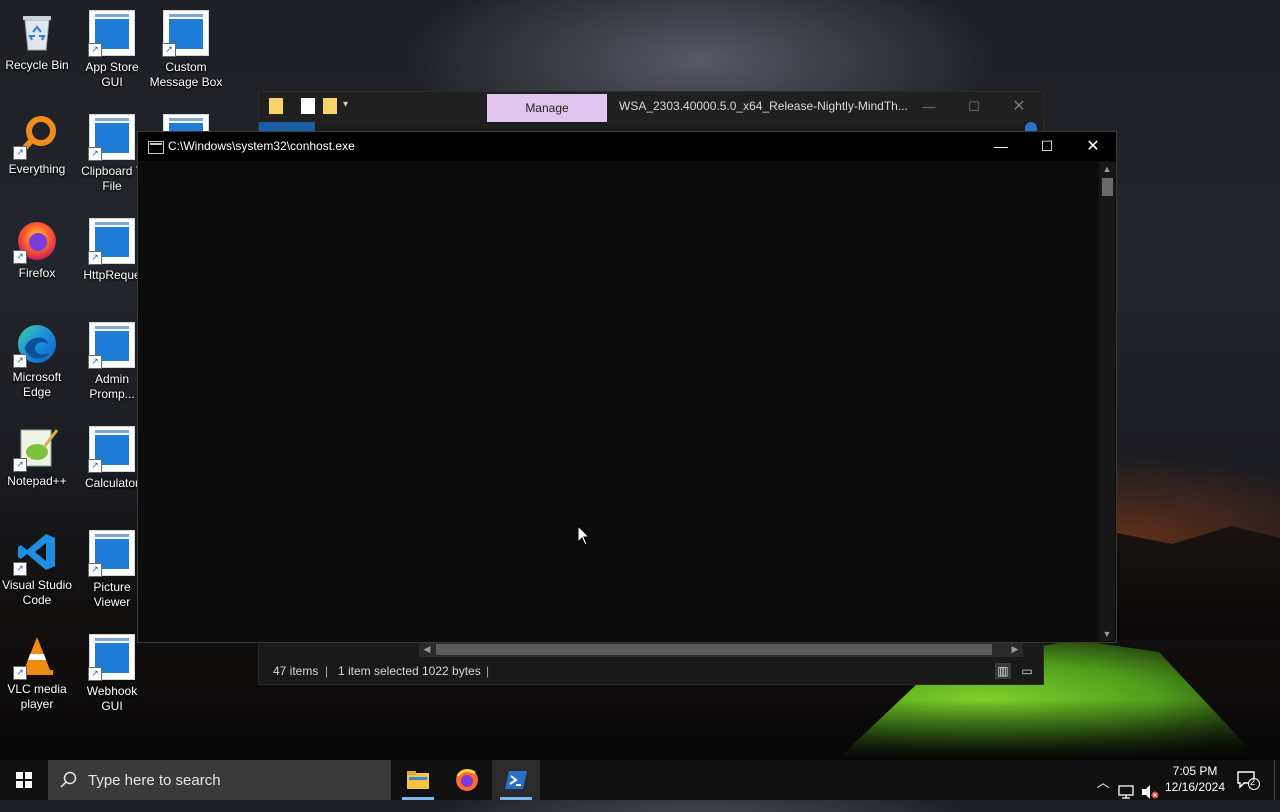  Describe the element at coordinates (112, 74) in the screenshot. I see `desktop-icon-label: App Store GUI` at that location.